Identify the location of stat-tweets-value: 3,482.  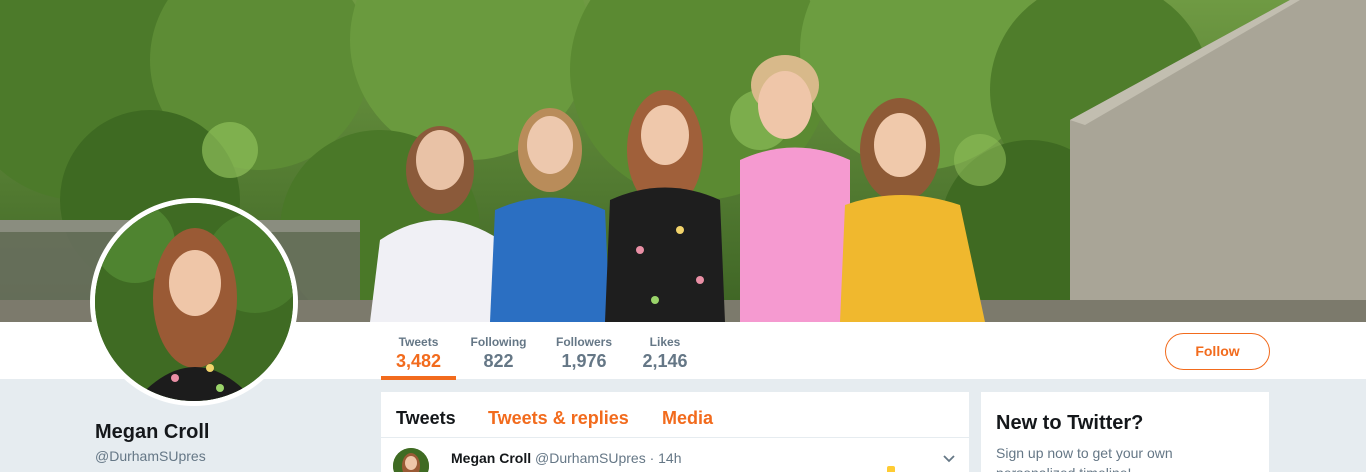
(418, 361).